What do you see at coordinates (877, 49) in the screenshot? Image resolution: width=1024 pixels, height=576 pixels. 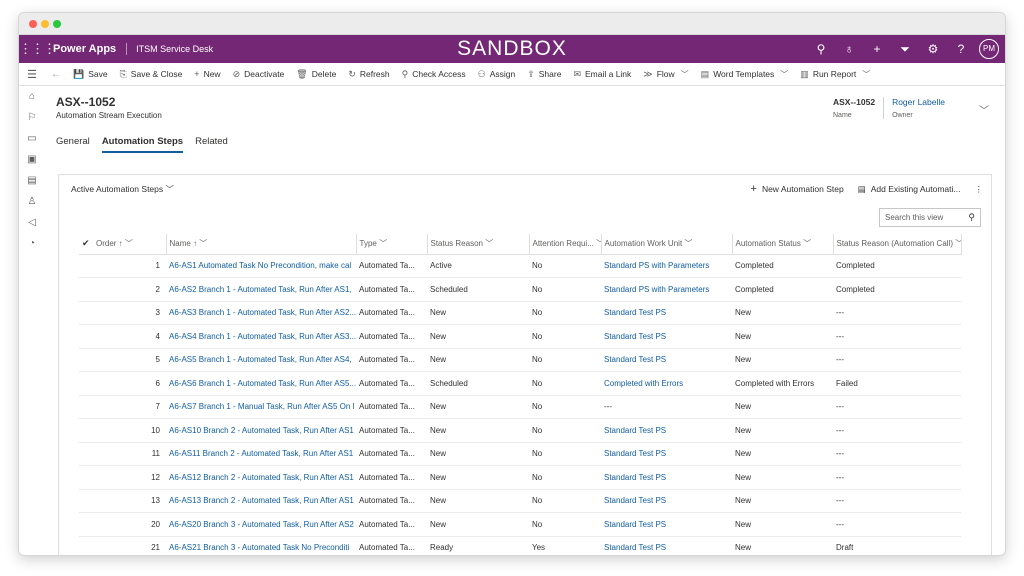 I see `add-icon: +` at bounding box center [877, 49].